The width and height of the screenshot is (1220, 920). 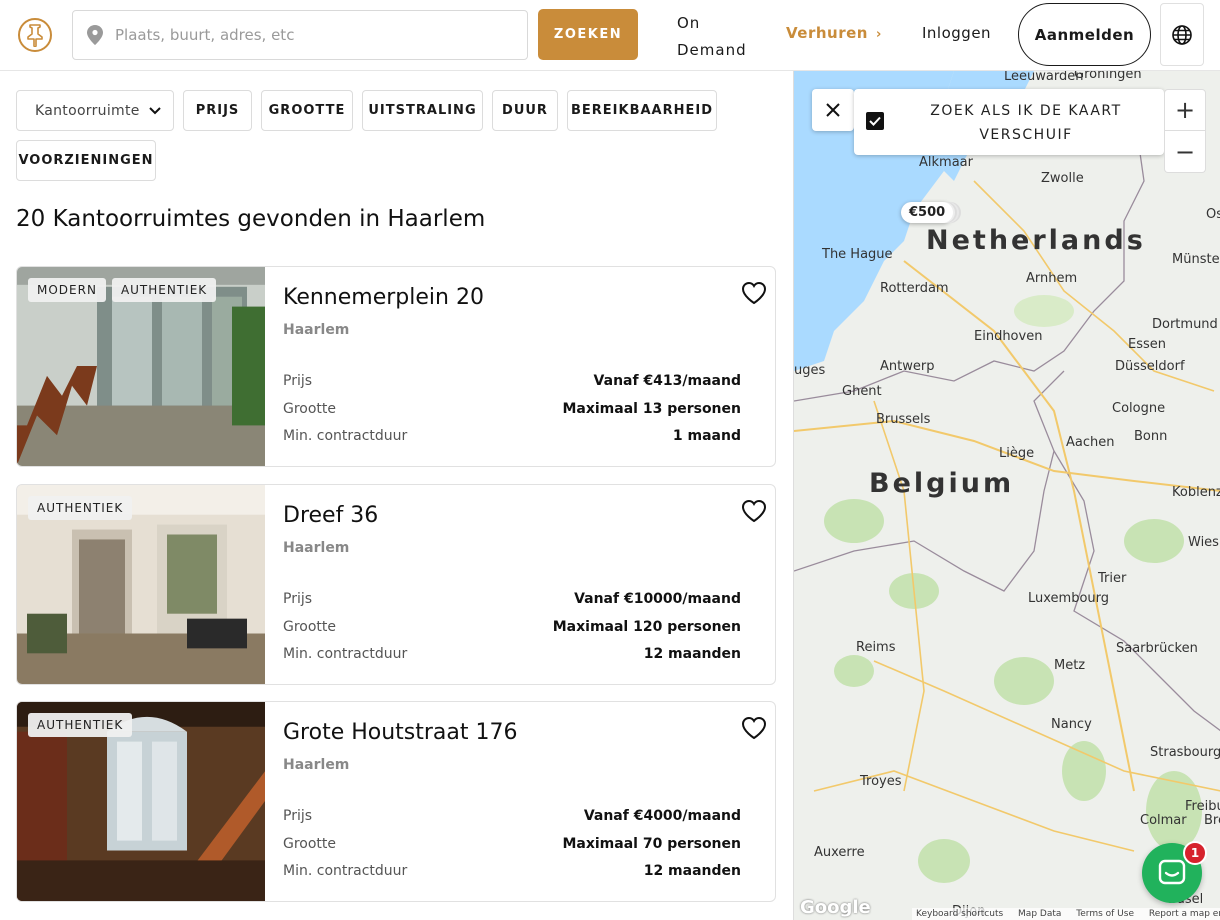 I want to click on map-city-label: Trier, so click(x=1112, y=578).